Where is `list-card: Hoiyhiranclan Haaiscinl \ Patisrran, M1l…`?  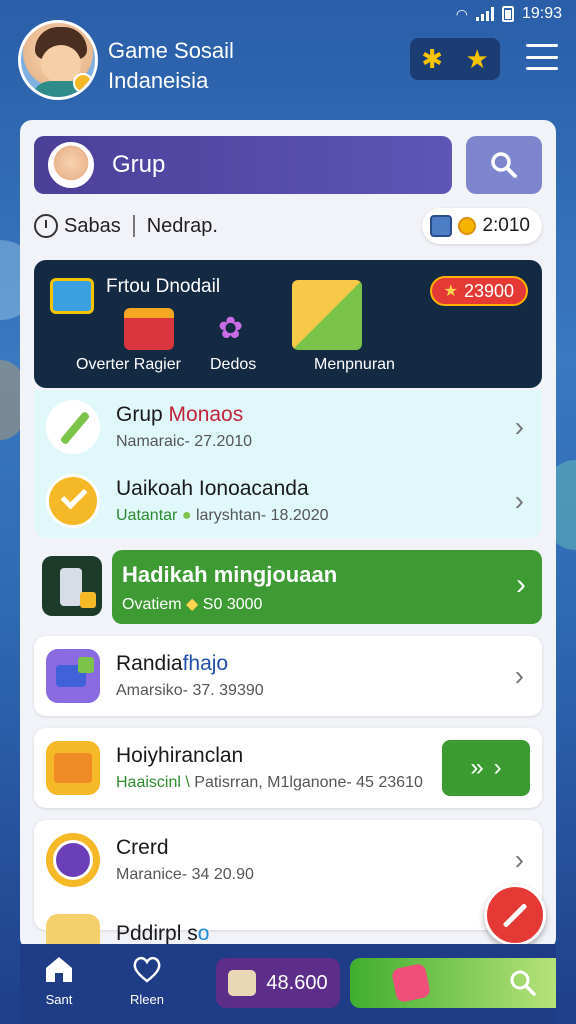
list-card: Hoiyhiranclan Haaiscinl \ Patisrran, M1l… is located at coordinates (288, 768).